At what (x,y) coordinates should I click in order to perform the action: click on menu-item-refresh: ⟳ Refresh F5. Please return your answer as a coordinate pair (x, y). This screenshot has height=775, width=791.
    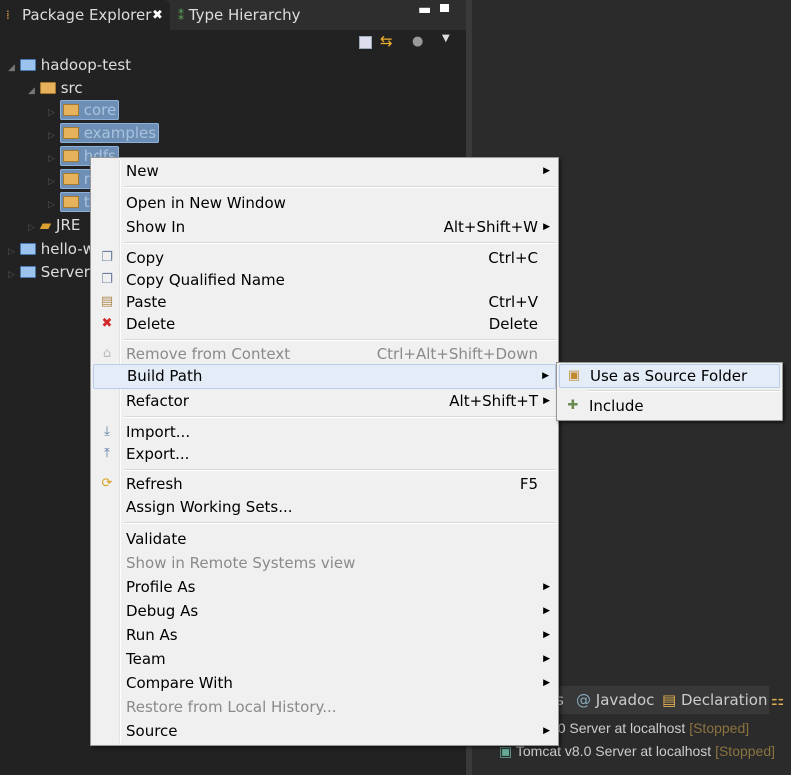
    Looking at the image, I should click on (324, 484).